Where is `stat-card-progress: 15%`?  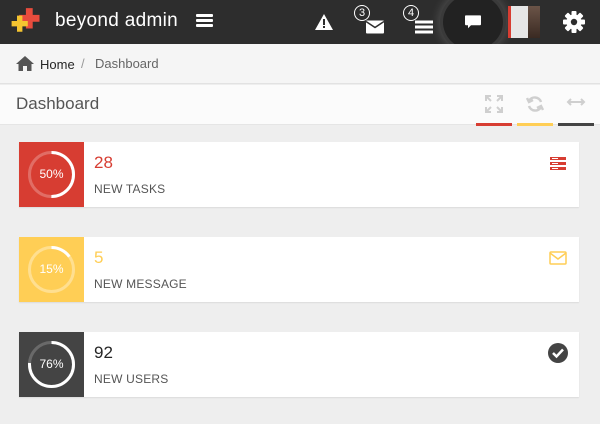
stat-card-progress: 15% is located at coordinates (51, 269).